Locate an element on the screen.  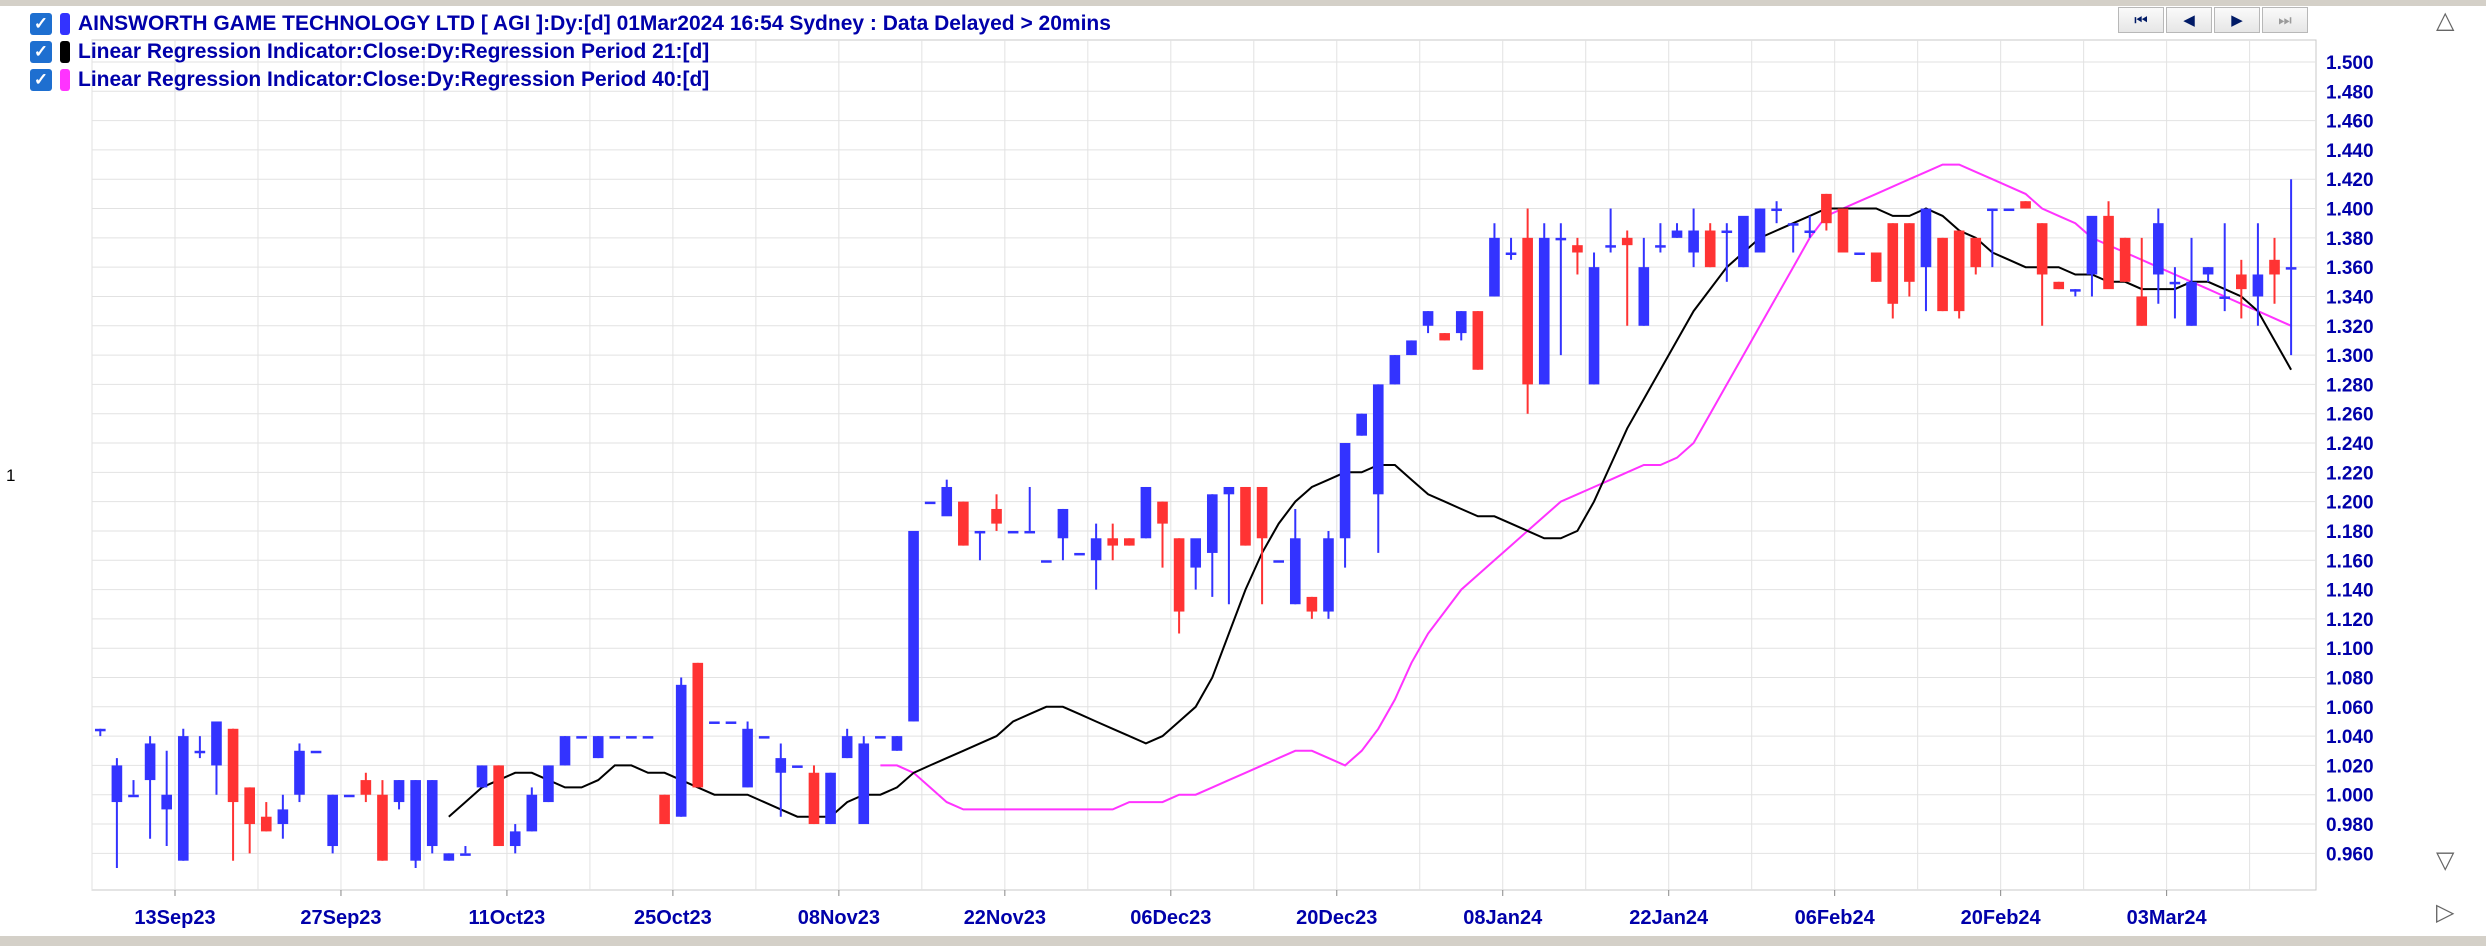
y-tick-label: 1.280 is located at coordinates (2350, 385).